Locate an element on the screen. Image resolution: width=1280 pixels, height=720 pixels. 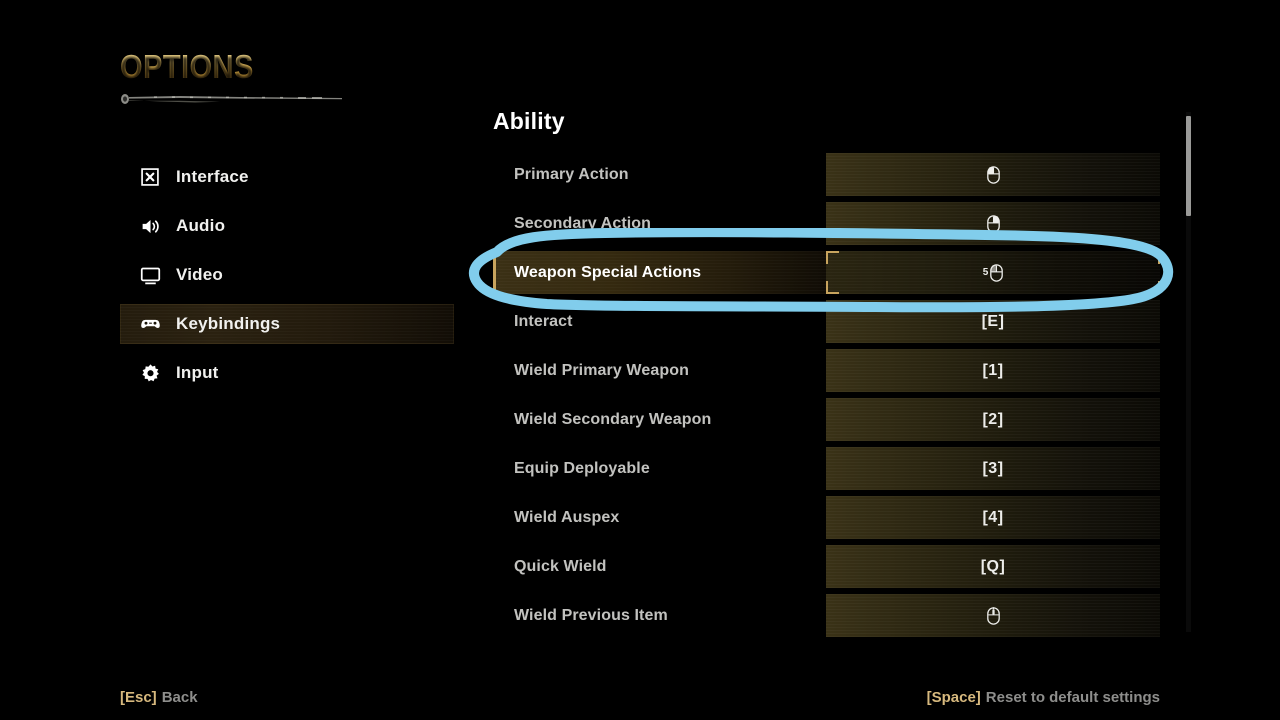
keybinding-row: Primary Action is located at coordinates (843, 174).